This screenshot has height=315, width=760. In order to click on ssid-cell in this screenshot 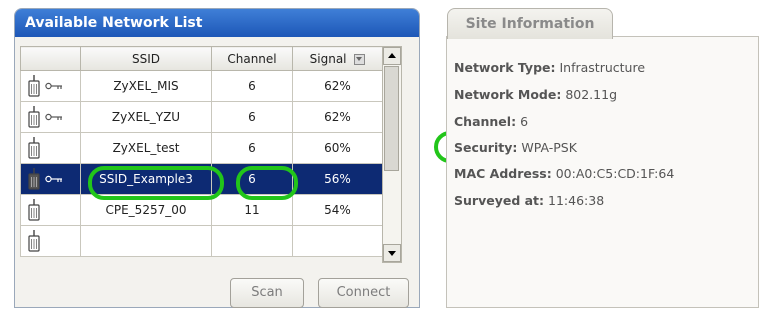, I will do `click(146, 241)`.